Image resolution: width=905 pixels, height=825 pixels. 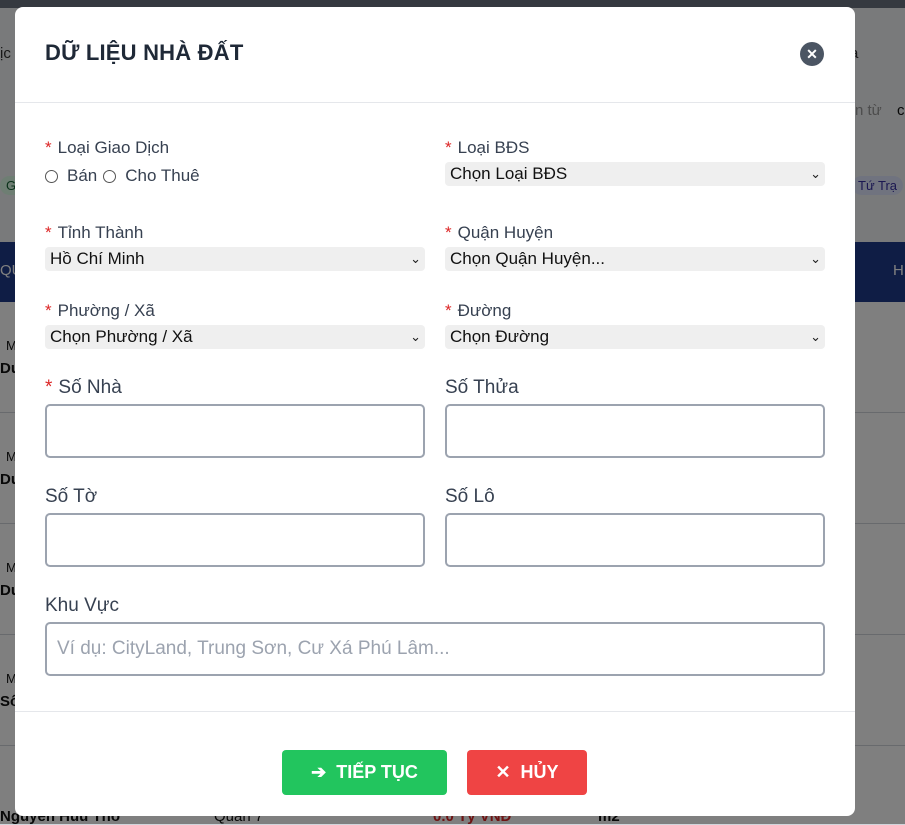 I want to click on street-label: * Đường, so click(x=478, y=311).